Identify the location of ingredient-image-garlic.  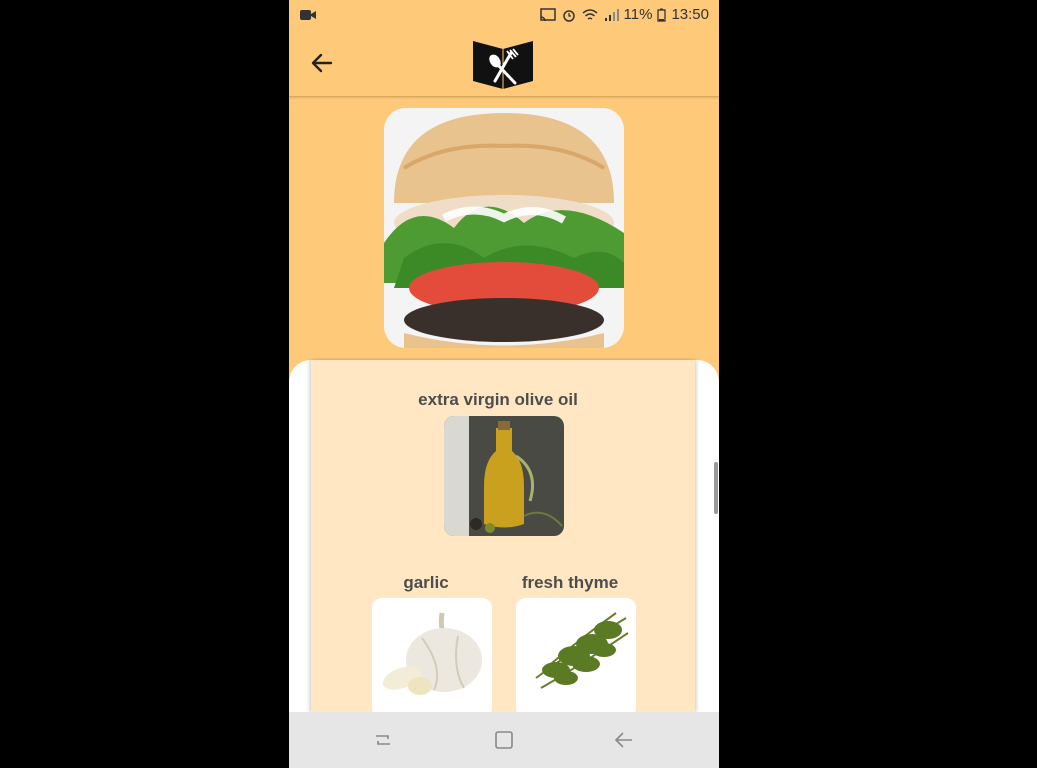
(432, 658).